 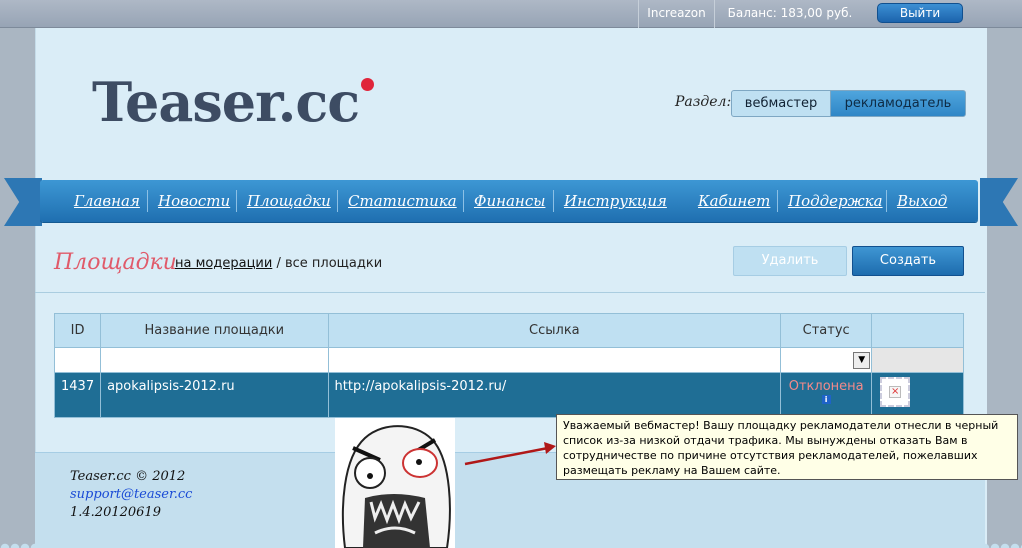 I want to click on info-icon: i, so click(x=826, y=399).